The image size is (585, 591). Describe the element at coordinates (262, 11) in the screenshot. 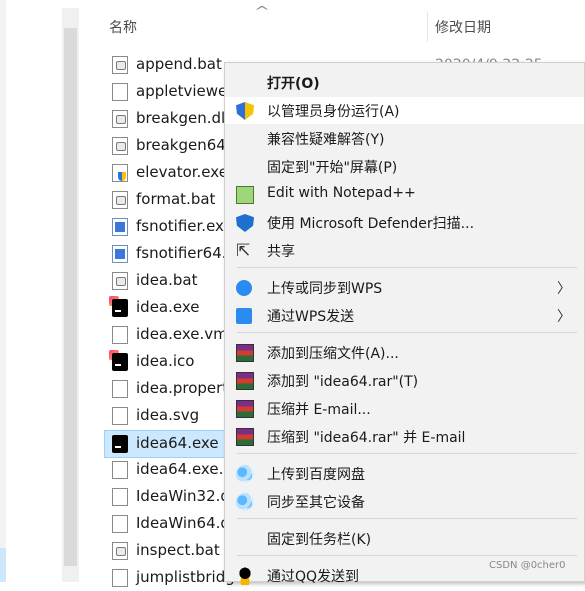

I see `sort-ascending-icon: ^` at that location.